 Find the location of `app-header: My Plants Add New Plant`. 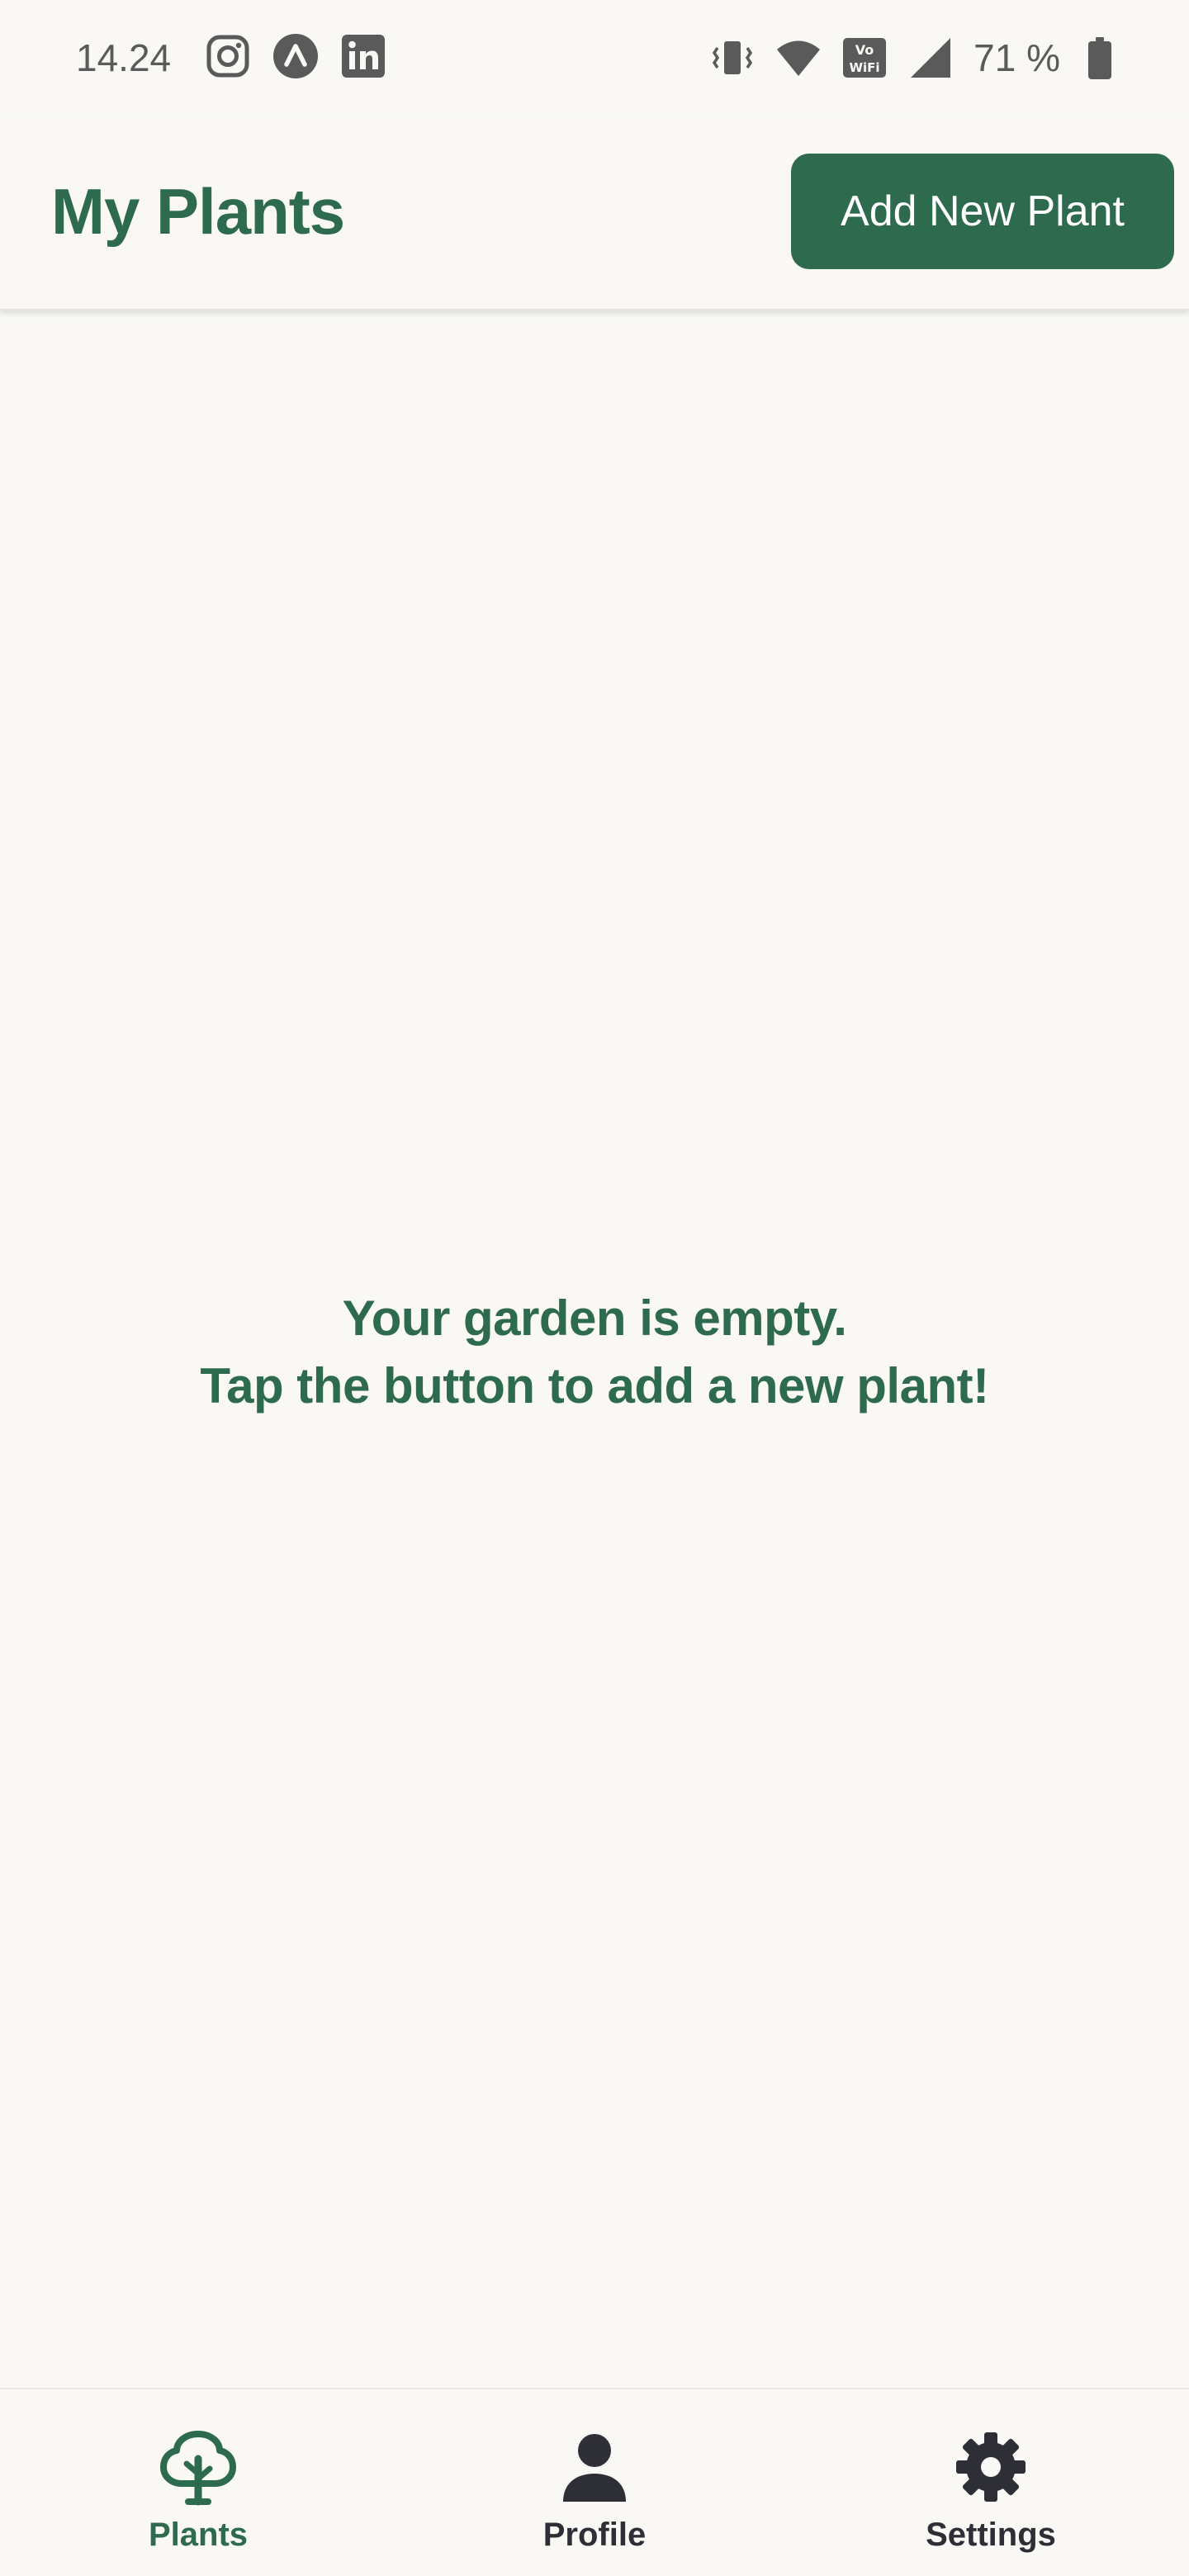

app-header: My Plants Add New Plant is located at coordinates (594, 213).